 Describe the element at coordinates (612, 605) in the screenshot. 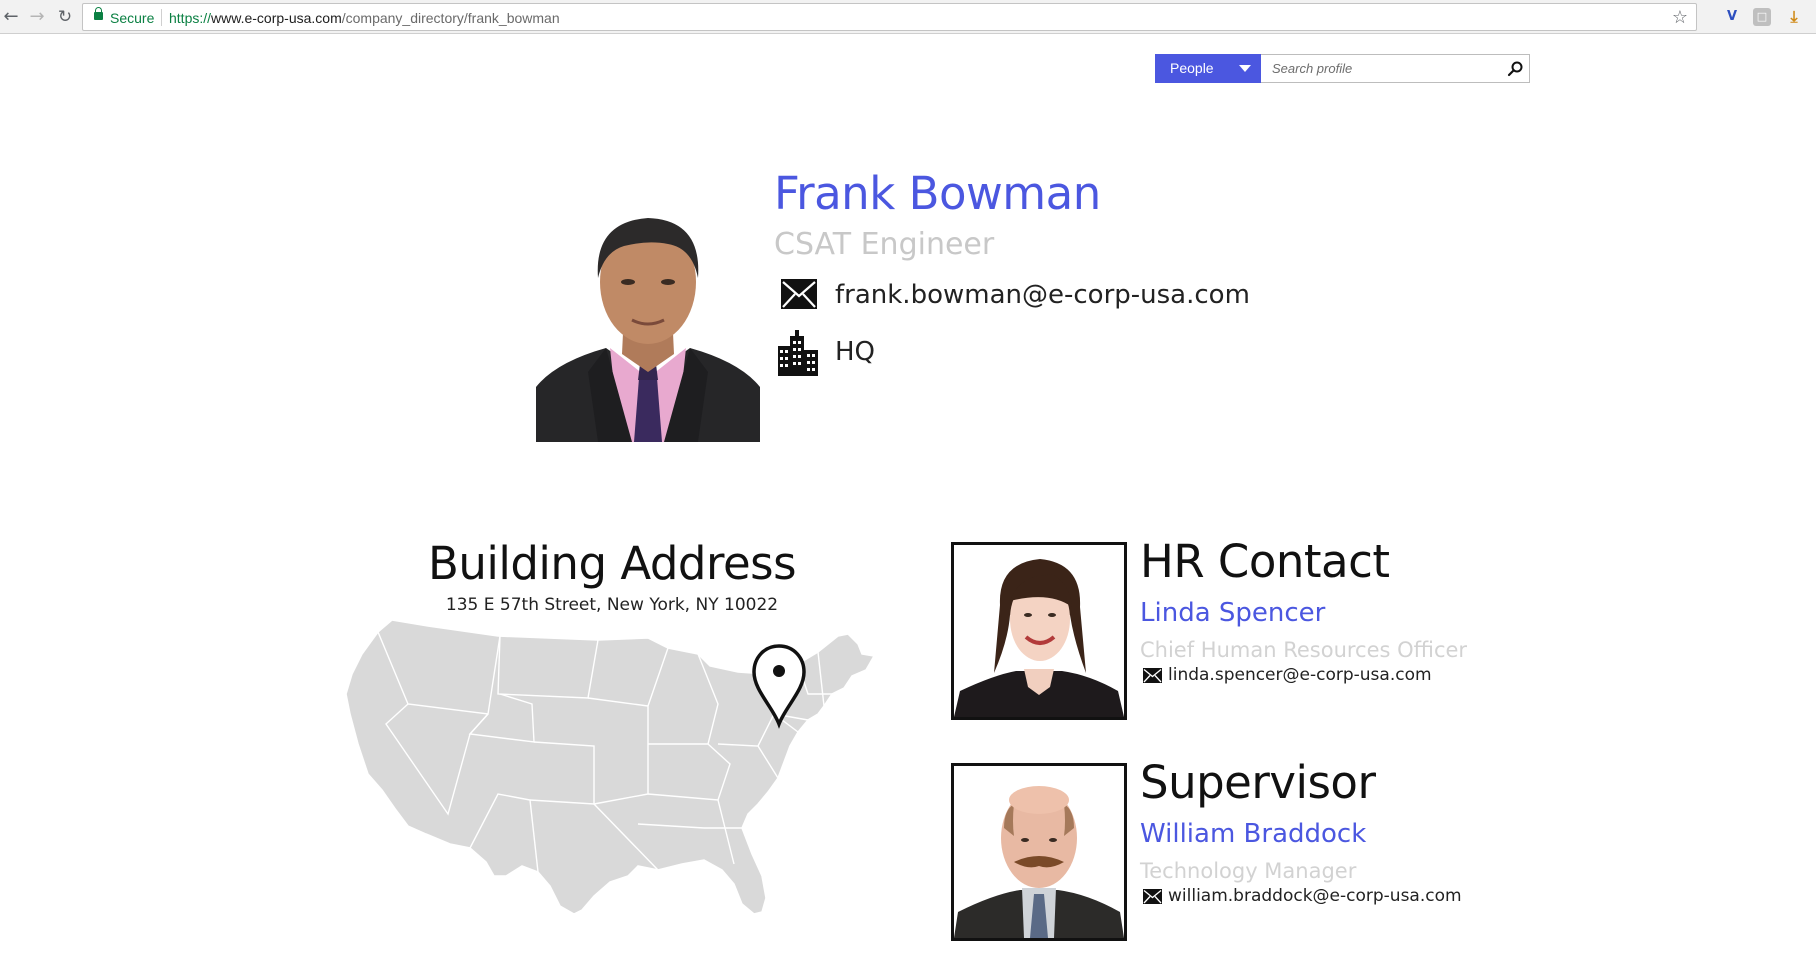

I see `building-address-text: 135 E 57th Street, New York, NY 10022` at that location.